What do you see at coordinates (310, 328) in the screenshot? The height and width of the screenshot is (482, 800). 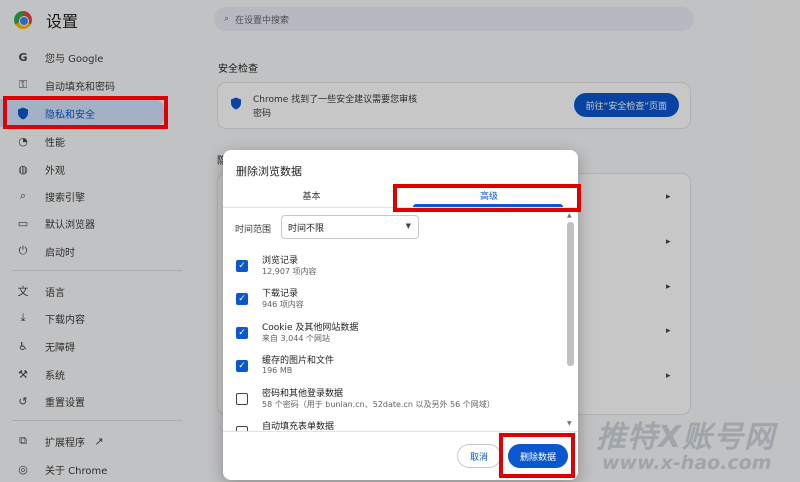 I see `option-title: Cookie 及其他网站数据` at bounding box center [310, 328].